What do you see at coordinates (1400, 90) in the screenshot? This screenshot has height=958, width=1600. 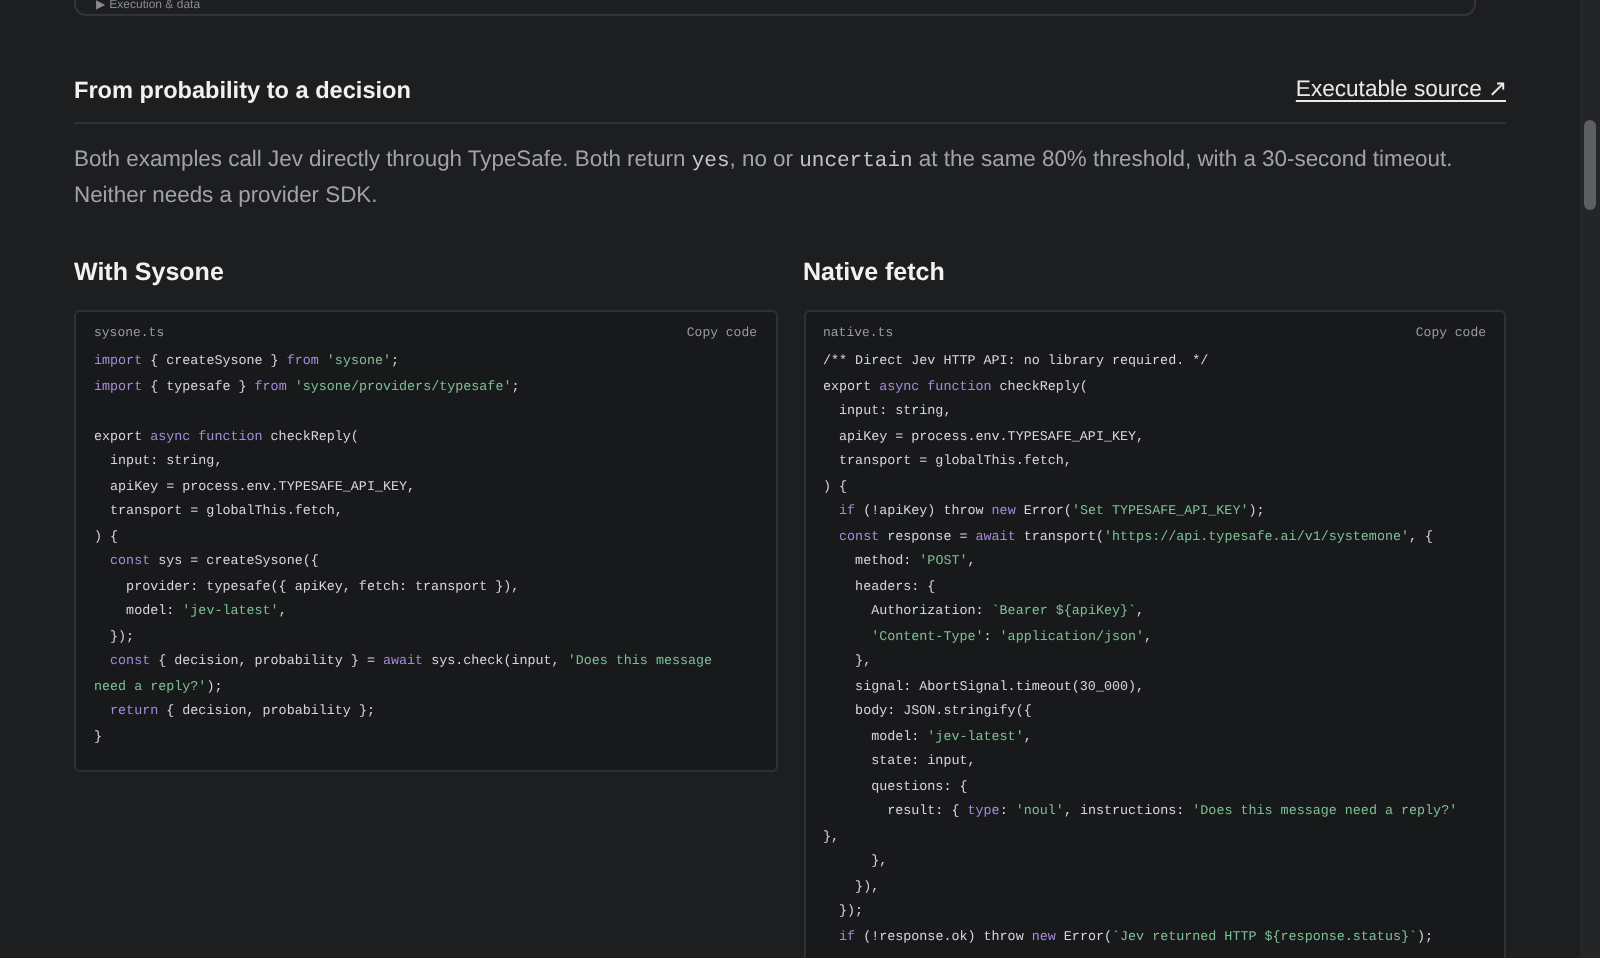 I see `executable-source-link: Executable source ↗` at bounding box center [1400, 90].